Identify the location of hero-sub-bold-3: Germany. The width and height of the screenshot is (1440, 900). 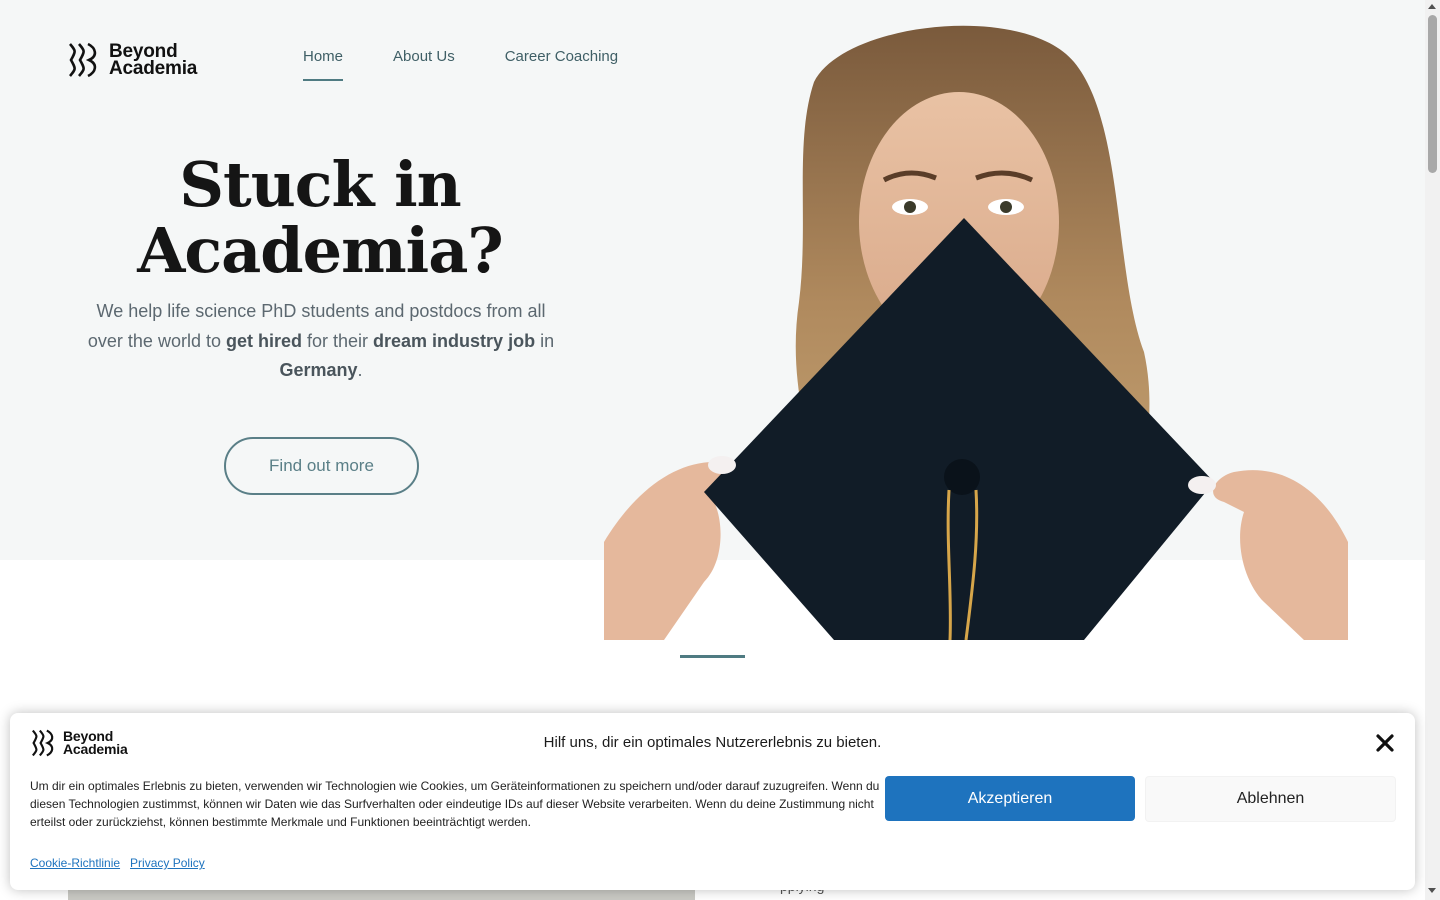
(318, 370).